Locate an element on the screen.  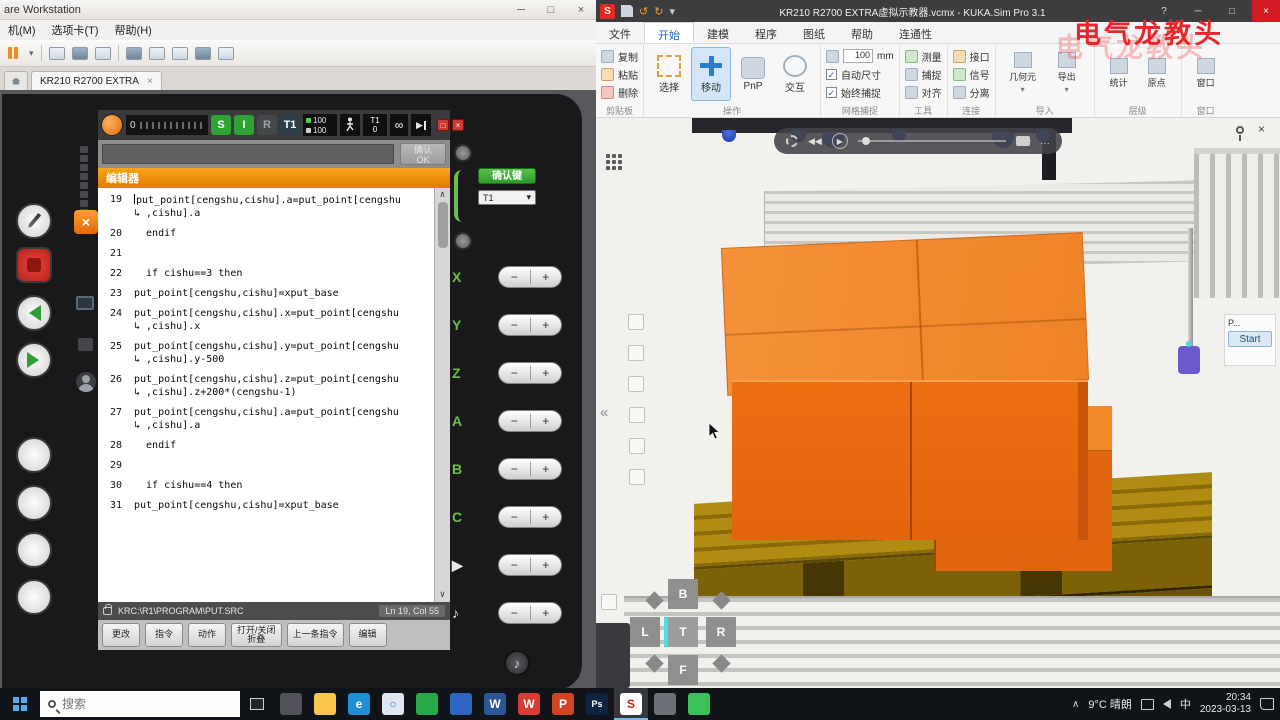
ribbon-button: 几何元 ▾ is located at coordinates (1023, 73).